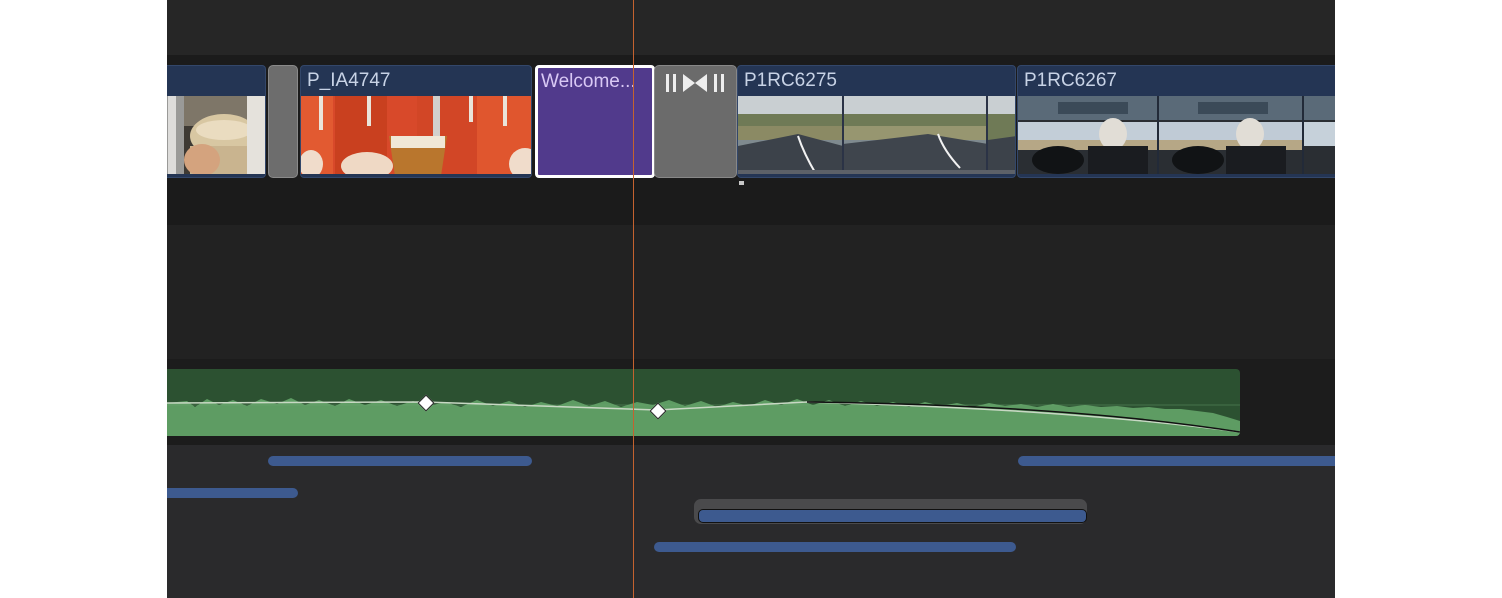 This screenshot has width=1502, height=598. What do you see at coordinates (1070, 80) in the screenshot?
I see `clip-name: P1RC6267` at bounding box center [1070, 80].